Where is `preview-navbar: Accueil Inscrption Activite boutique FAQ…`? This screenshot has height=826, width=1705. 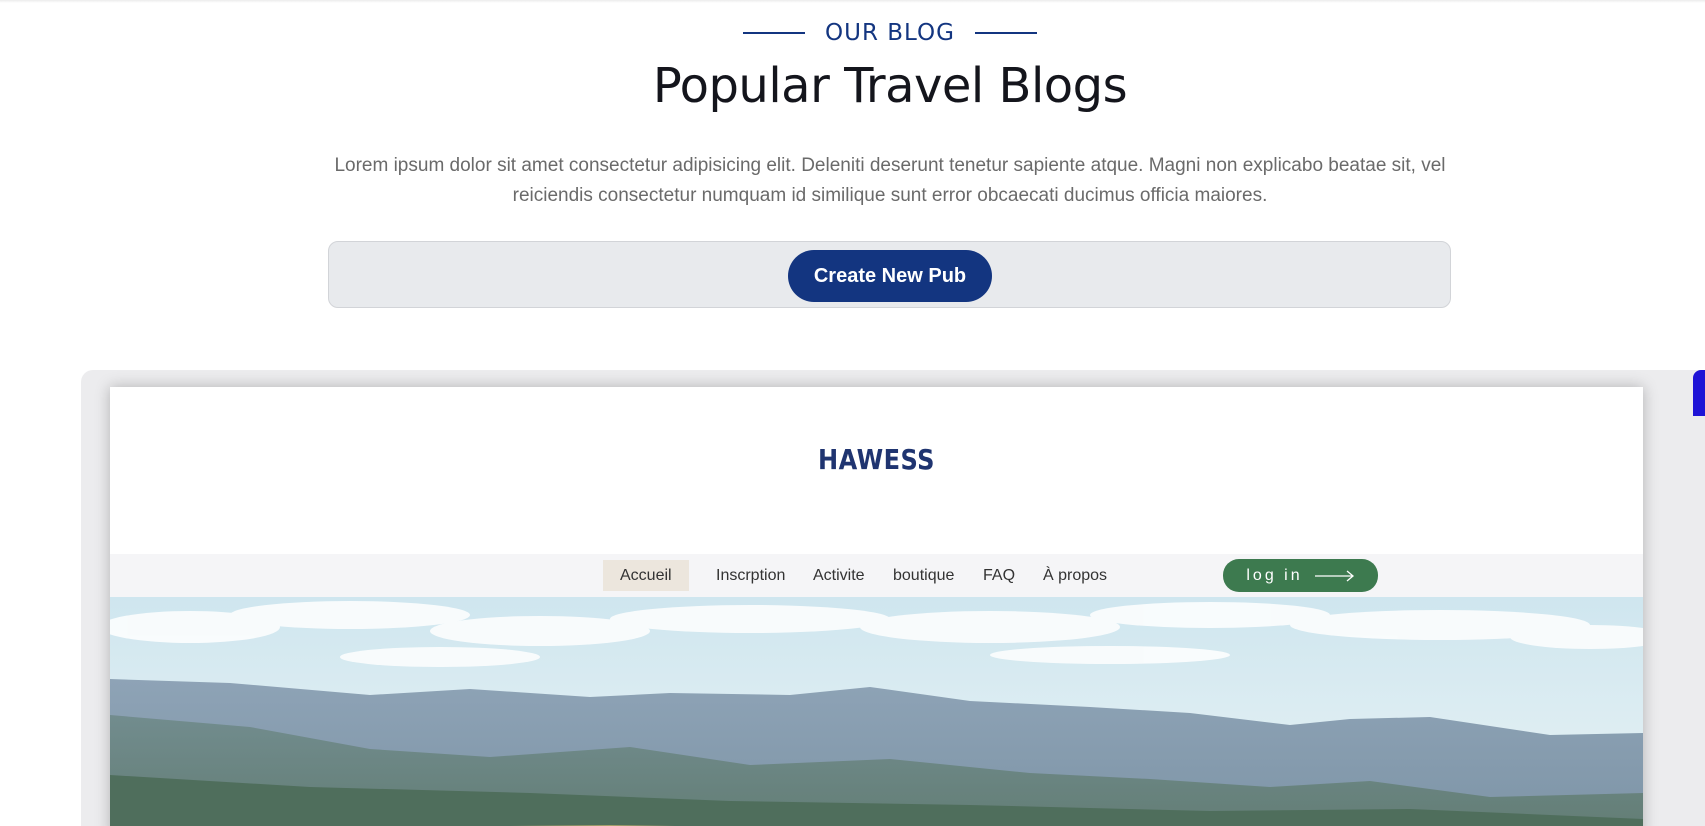
preview-navbar: Accueil Inscrption Activite boutique FAQ… is located at coordinates (876, 575).